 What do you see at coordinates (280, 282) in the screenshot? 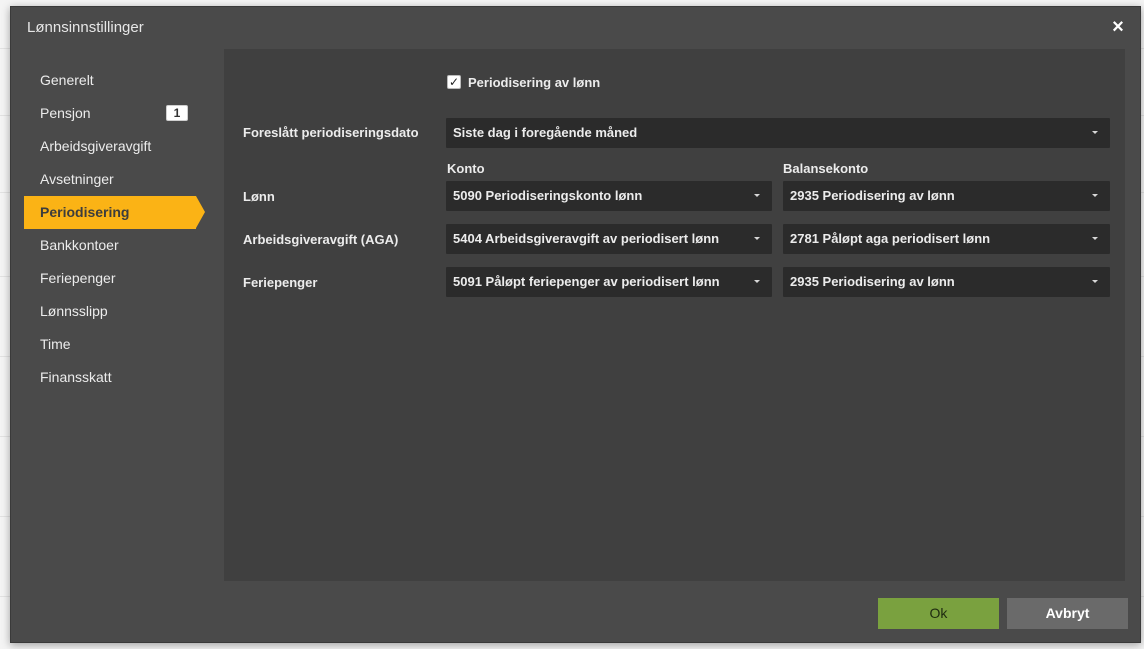
I see `row-label-feriepenger: Feriepenger` at bounding box center [280, 282].